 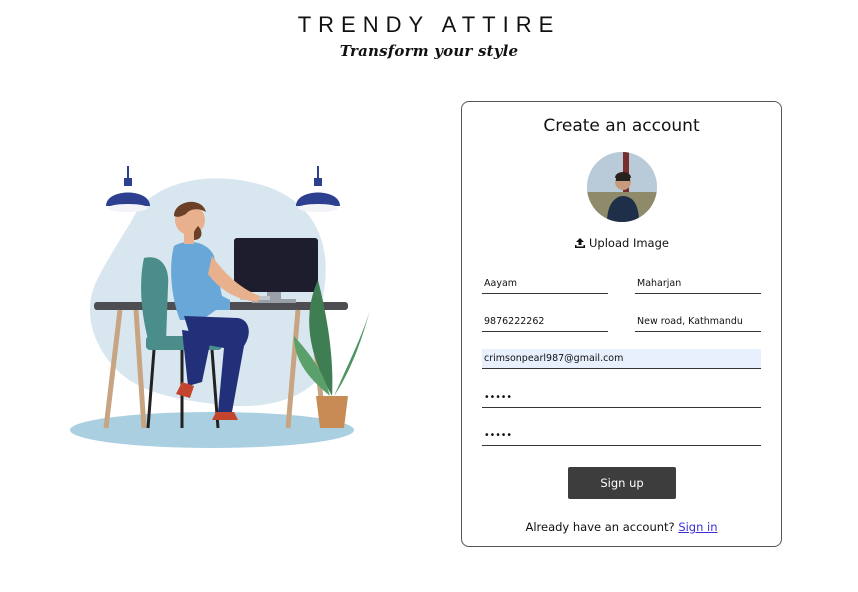 I want to click on email-input, so click(x=621, y=359).